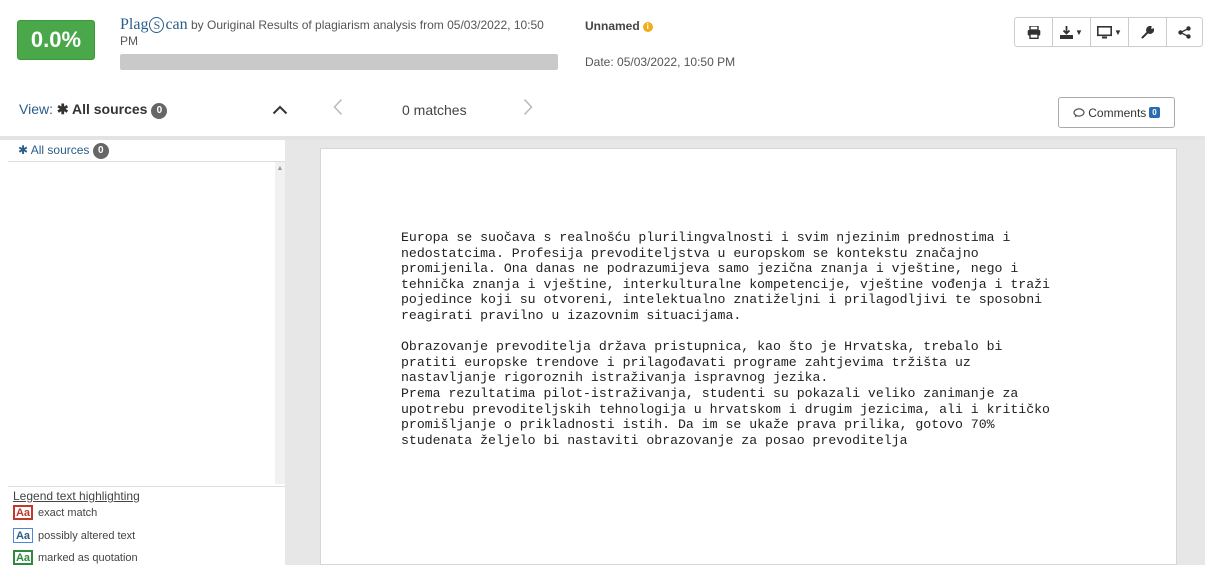 This screenshot has width=1205, height=566. I want to click on chevron-up-icon, so click(280, 109).